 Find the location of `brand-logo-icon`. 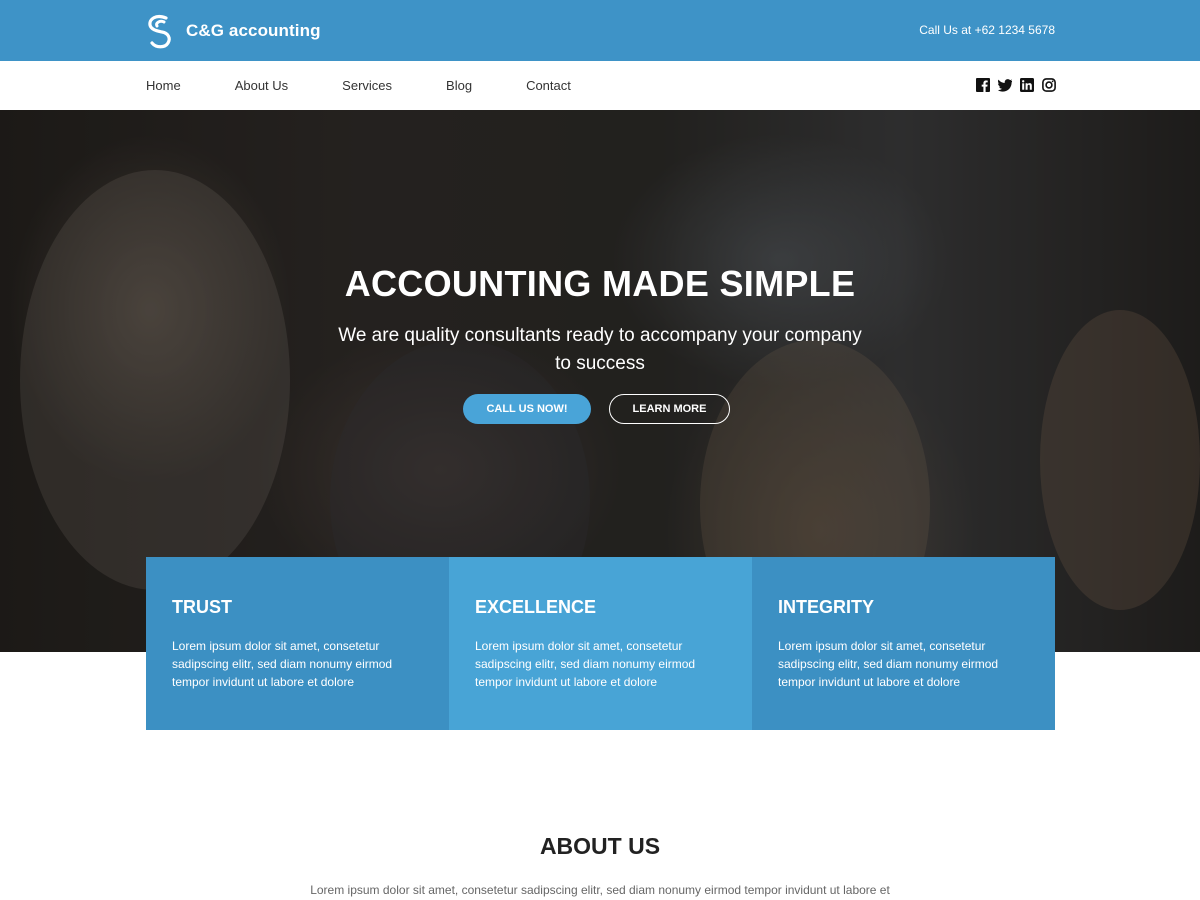

brand-logo-icon is located at coordinates (159, 31).